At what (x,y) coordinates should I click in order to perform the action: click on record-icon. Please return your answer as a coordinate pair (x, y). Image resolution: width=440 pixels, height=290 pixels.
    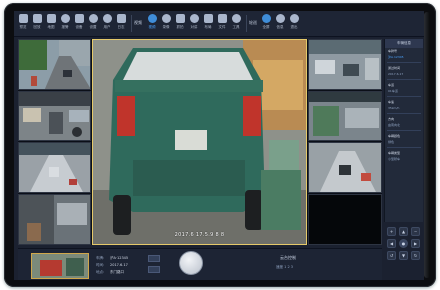
    Looking at the image, I should click on (166, 18).